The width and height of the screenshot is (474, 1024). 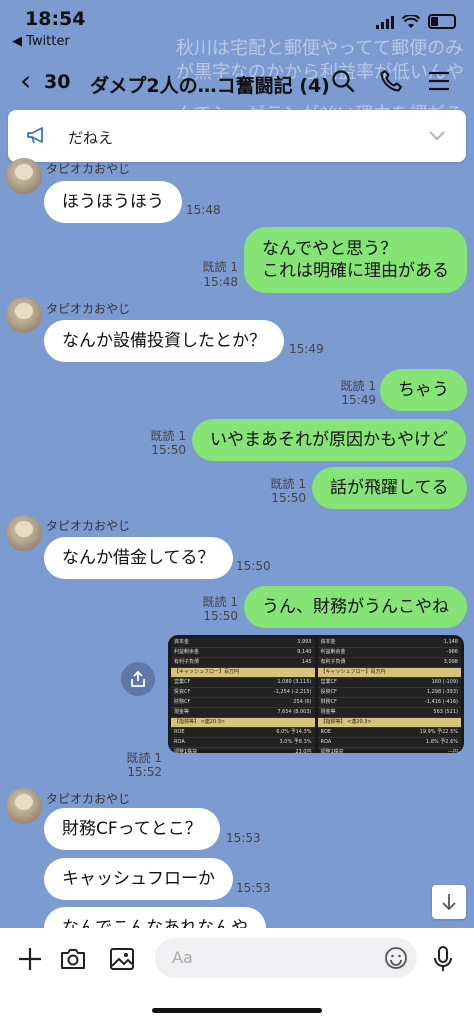 What do you see at coordinates (442, 21) in the screenshot?
I see `battery-icon` at bounding box center [442, 21].